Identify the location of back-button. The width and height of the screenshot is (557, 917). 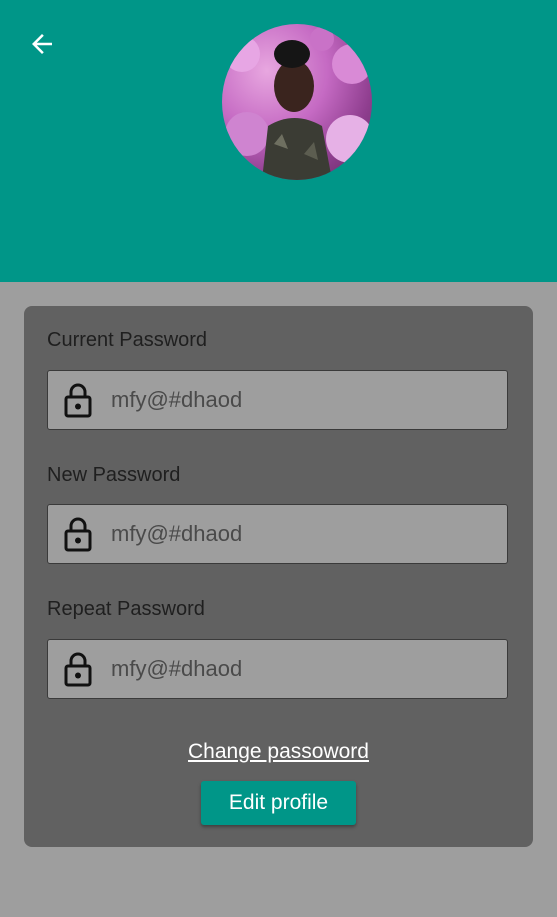
(42, 44).